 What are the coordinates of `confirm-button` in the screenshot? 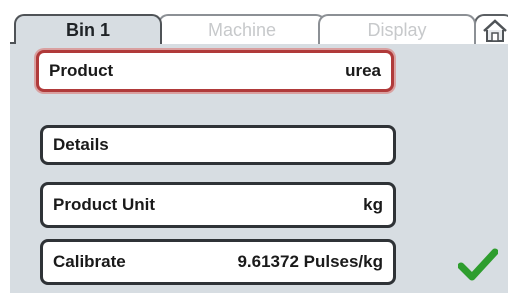 It's located at (478, 265).